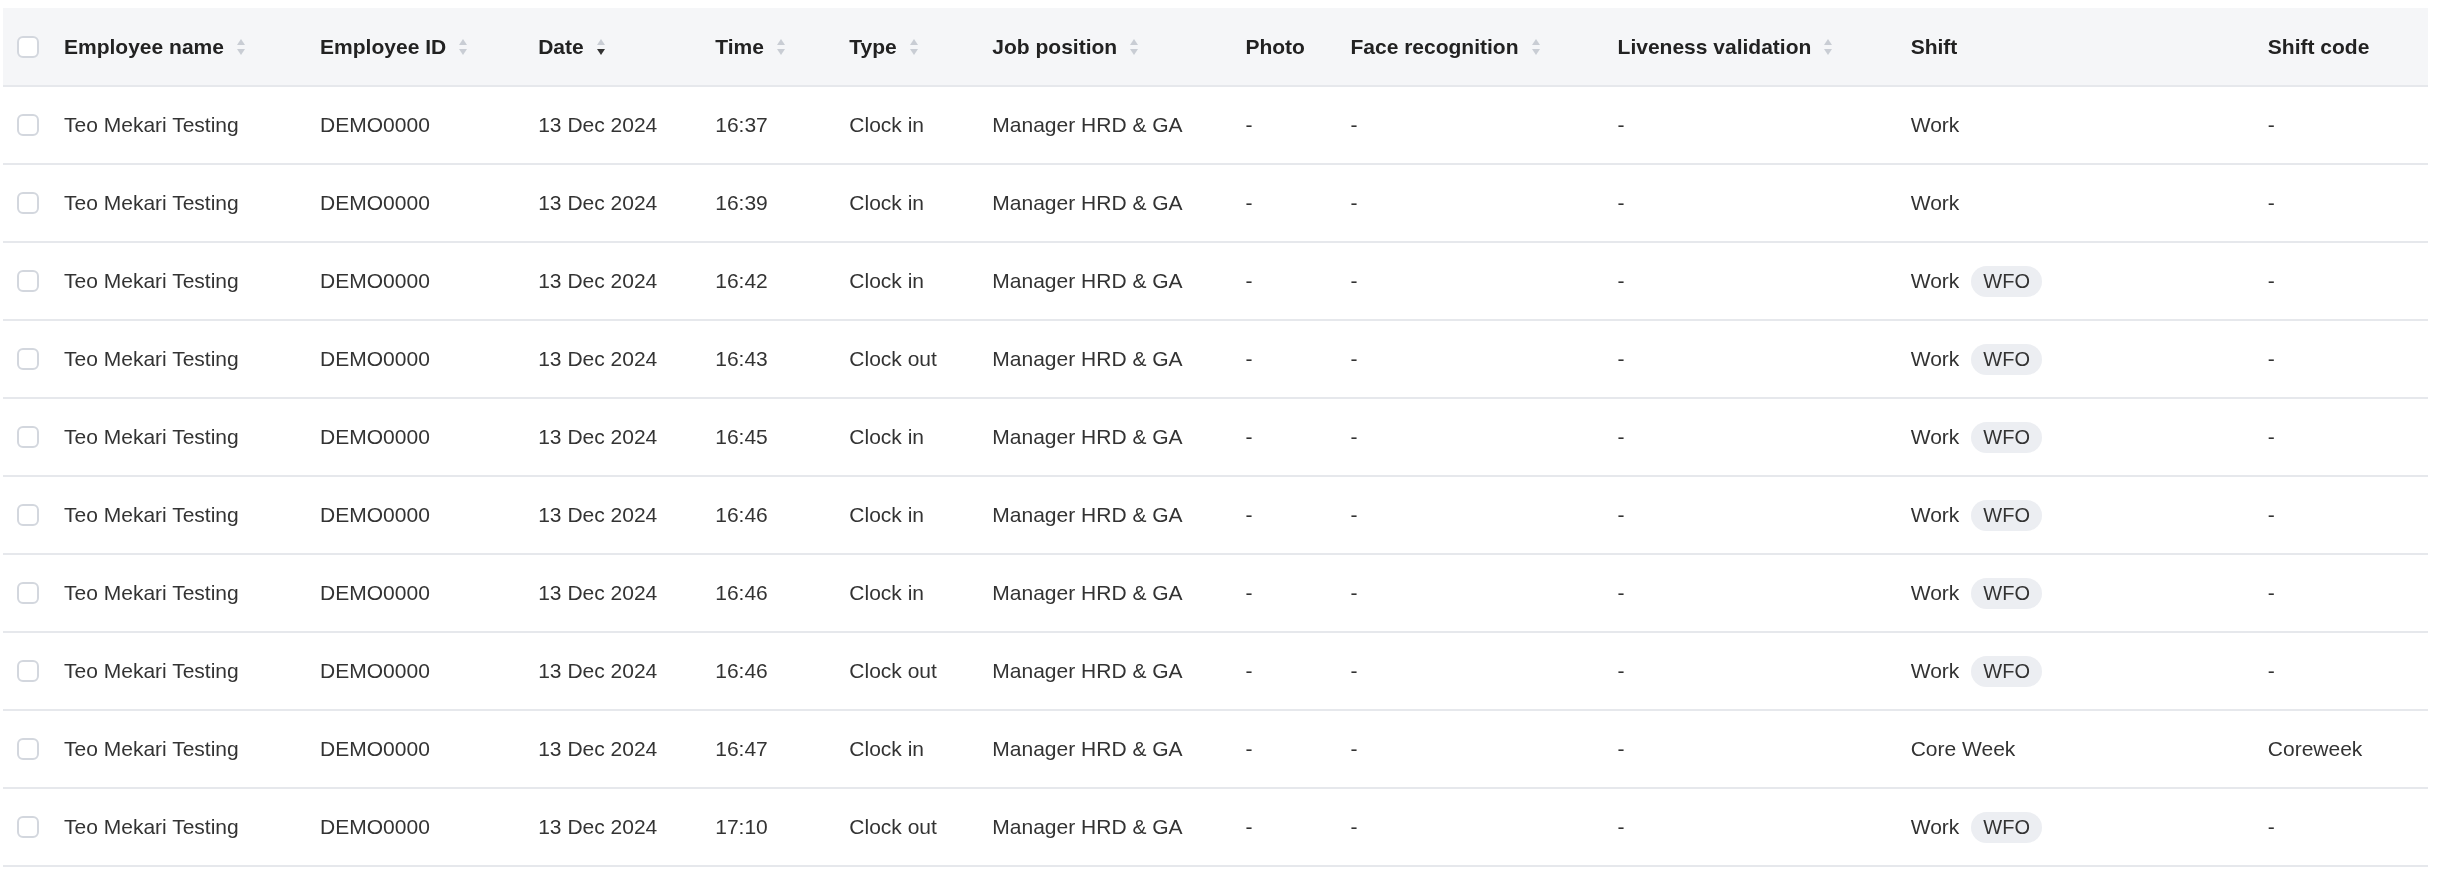 This screenshot has width=2438, height=874. Describe the element at coordinates (774, 437) in the screenshot. I see `table-cell: 16:45` at that location.